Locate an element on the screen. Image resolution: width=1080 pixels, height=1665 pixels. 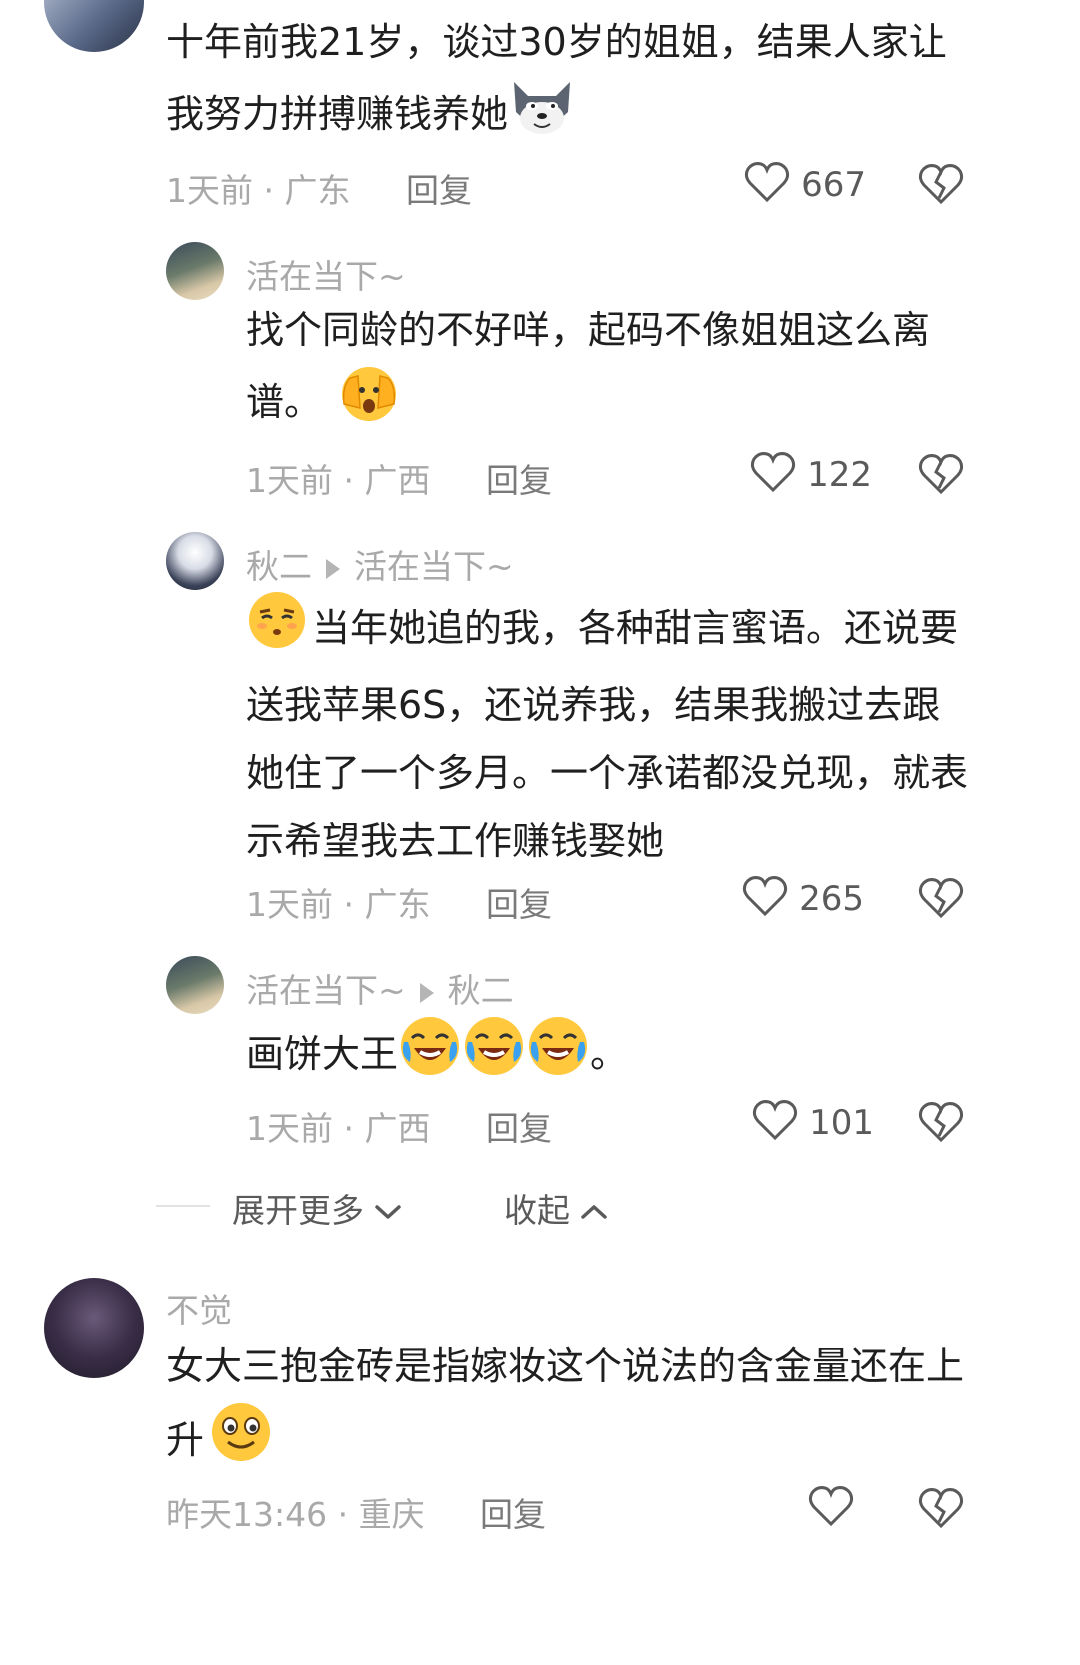
reply-to-user: 秋二 is located at coordinates (481, 990).